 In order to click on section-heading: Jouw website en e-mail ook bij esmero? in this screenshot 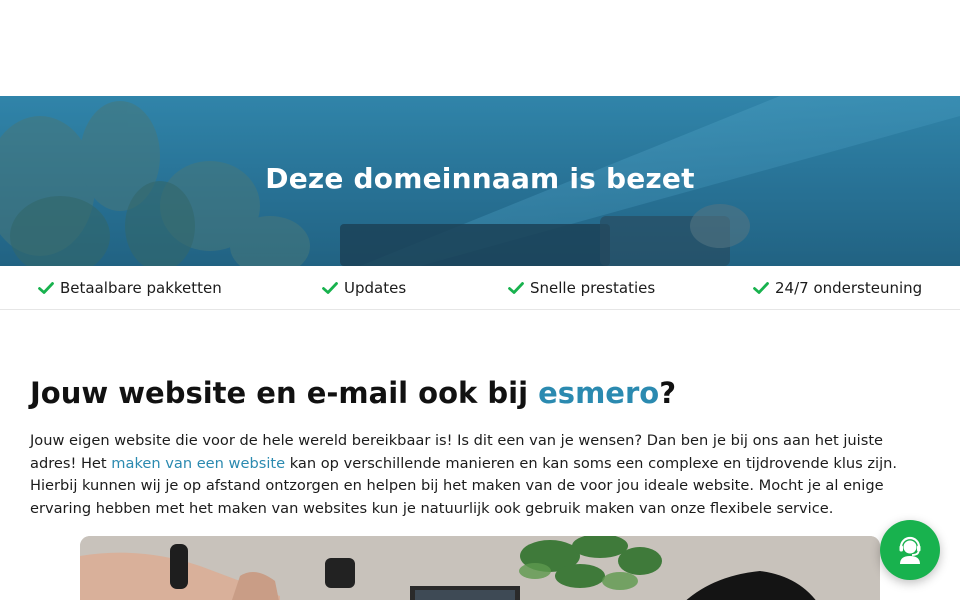, I will do `click(353, 393)`.